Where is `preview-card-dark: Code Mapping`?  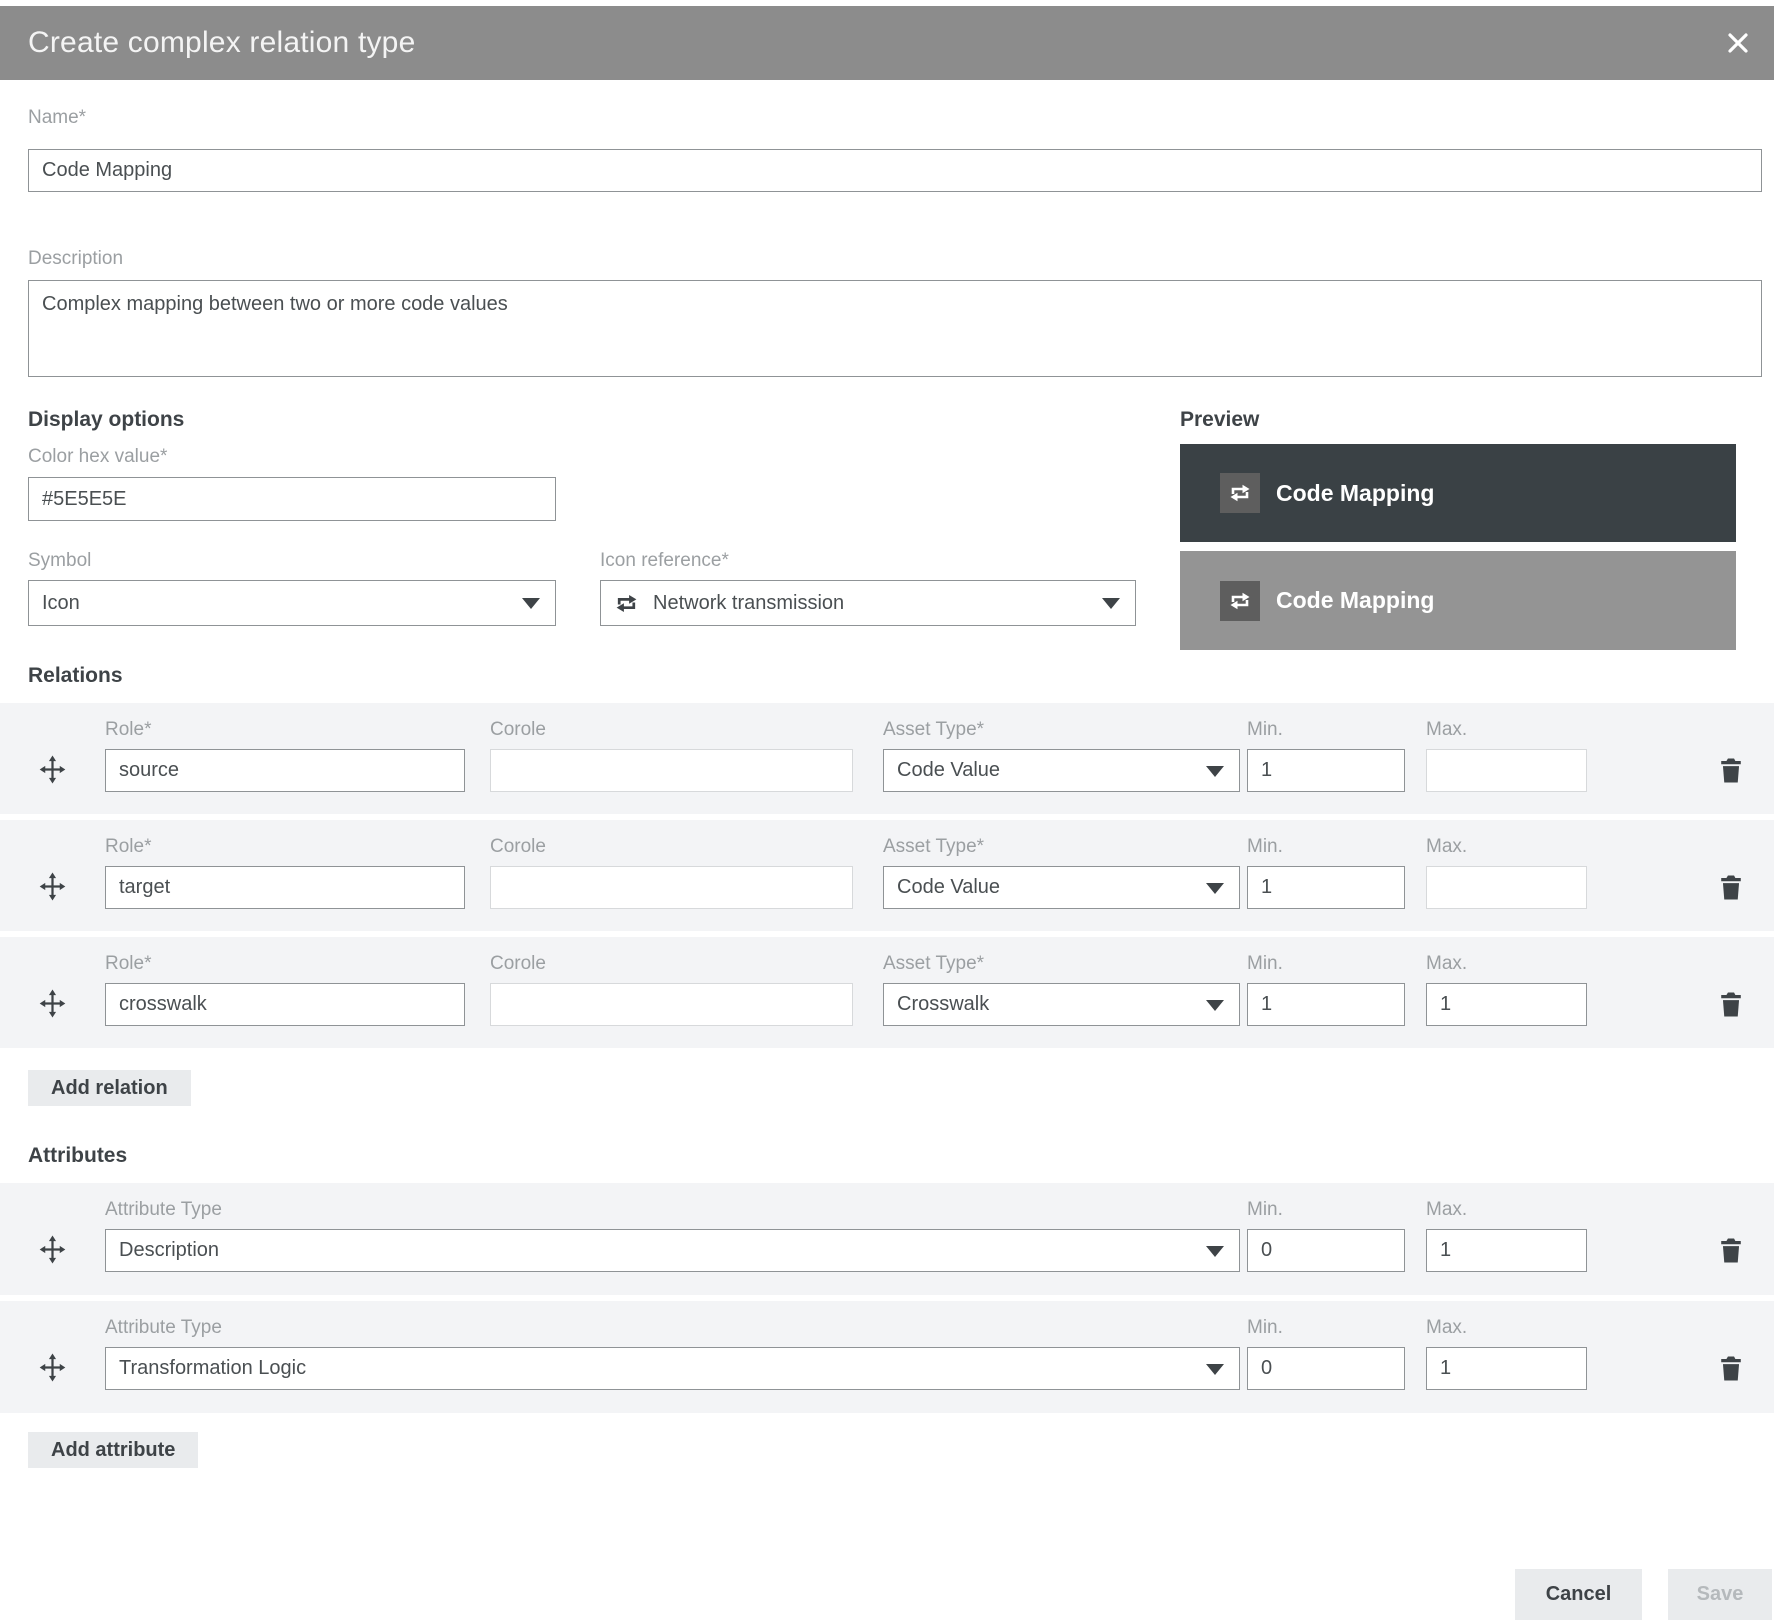 preview-card-dark: Code Mapping is located at coordinates (1458, 493).